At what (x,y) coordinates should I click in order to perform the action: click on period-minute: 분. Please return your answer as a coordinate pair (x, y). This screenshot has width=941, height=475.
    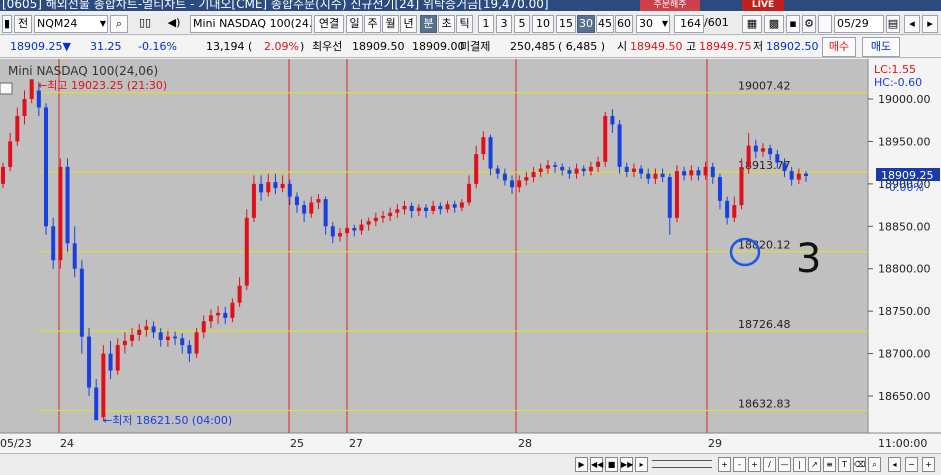
    Looking at the image, I should click on (428, 24).